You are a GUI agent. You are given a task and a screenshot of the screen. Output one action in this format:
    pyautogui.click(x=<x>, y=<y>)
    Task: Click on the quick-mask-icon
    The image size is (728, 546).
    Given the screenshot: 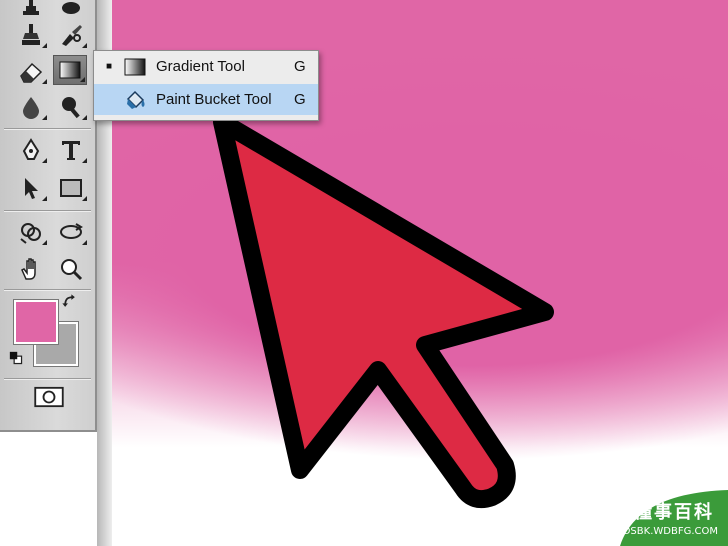 What is the action you would take?
    pyautogui.click(x=49, y=397)
    